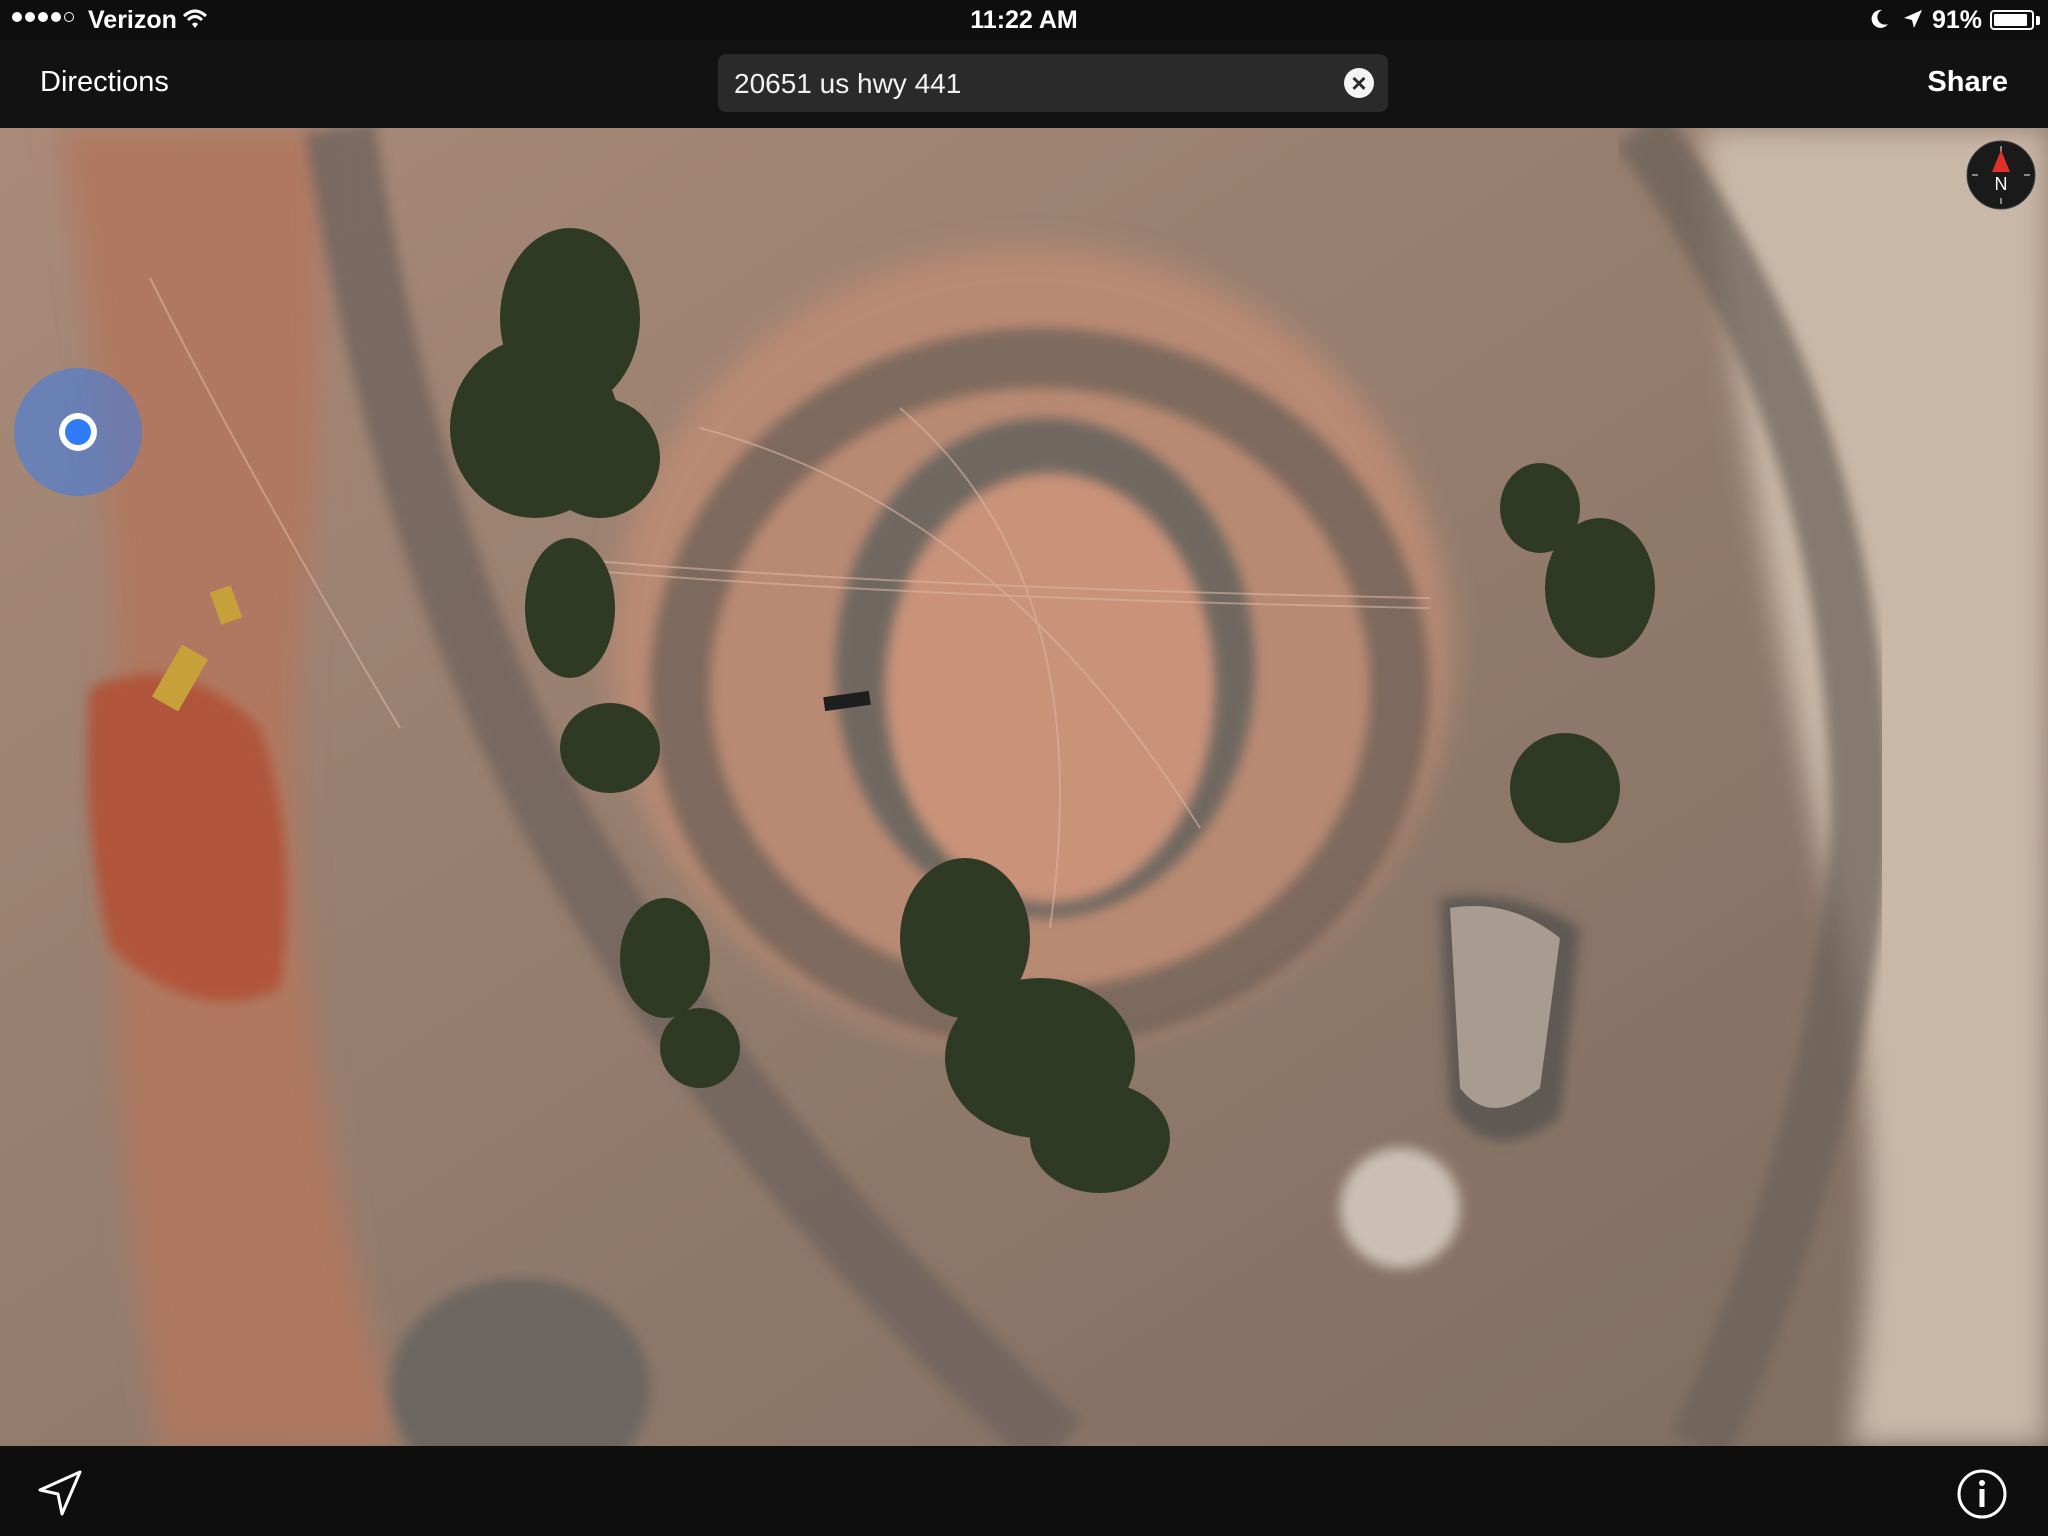 This screenshot has width=2048, height=1536. I want to click on status-bar: Verizon 11:22 AM 91%, so click(1024, 20).